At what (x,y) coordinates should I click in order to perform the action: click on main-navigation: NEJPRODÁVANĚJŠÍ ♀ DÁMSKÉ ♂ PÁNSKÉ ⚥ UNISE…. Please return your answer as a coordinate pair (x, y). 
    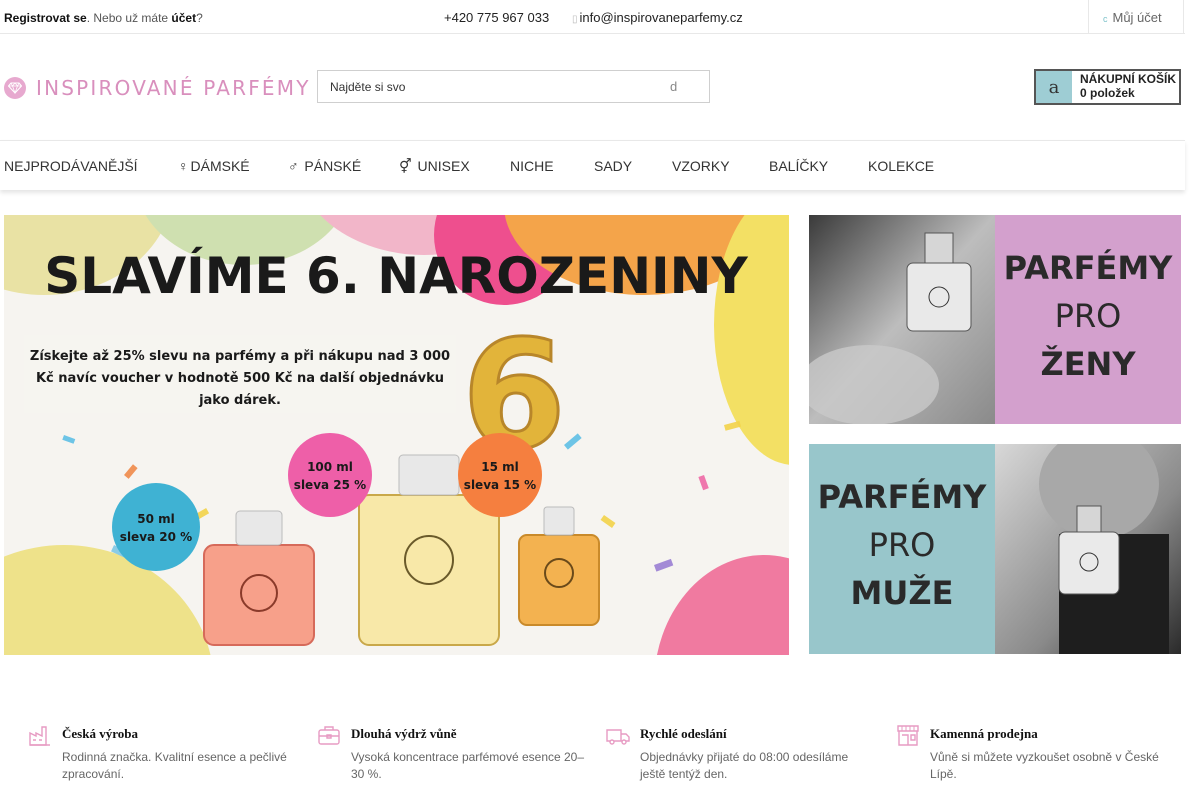
    Looking at the image, I should click on (592, 165).